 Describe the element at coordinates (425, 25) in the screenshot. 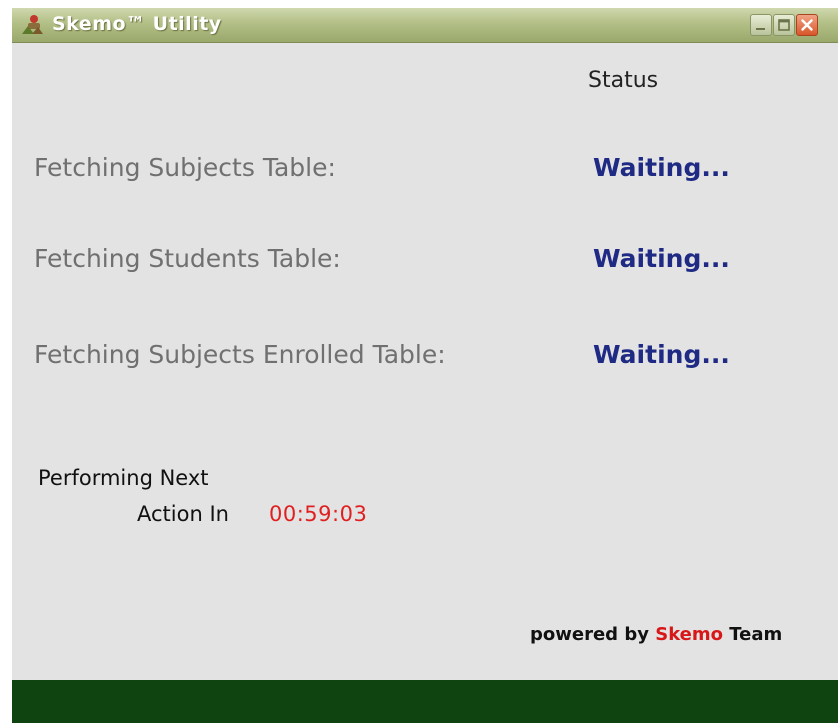

I see `title-bar: Skemo™ Utility` at that location.